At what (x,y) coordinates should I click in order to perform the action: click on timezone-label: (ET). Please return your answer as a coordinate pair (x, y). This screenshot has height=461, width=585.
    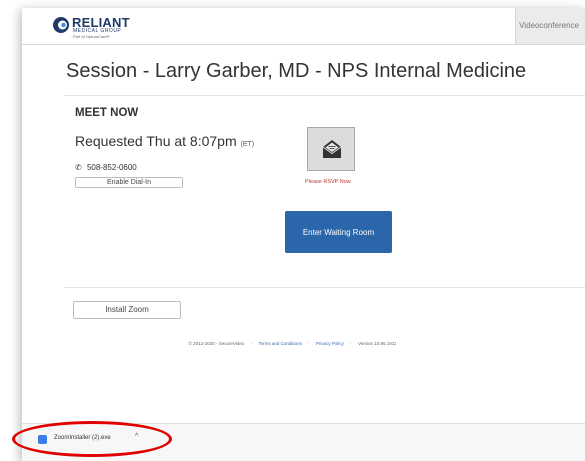
    Looking at the image, I should click on (247, 144).